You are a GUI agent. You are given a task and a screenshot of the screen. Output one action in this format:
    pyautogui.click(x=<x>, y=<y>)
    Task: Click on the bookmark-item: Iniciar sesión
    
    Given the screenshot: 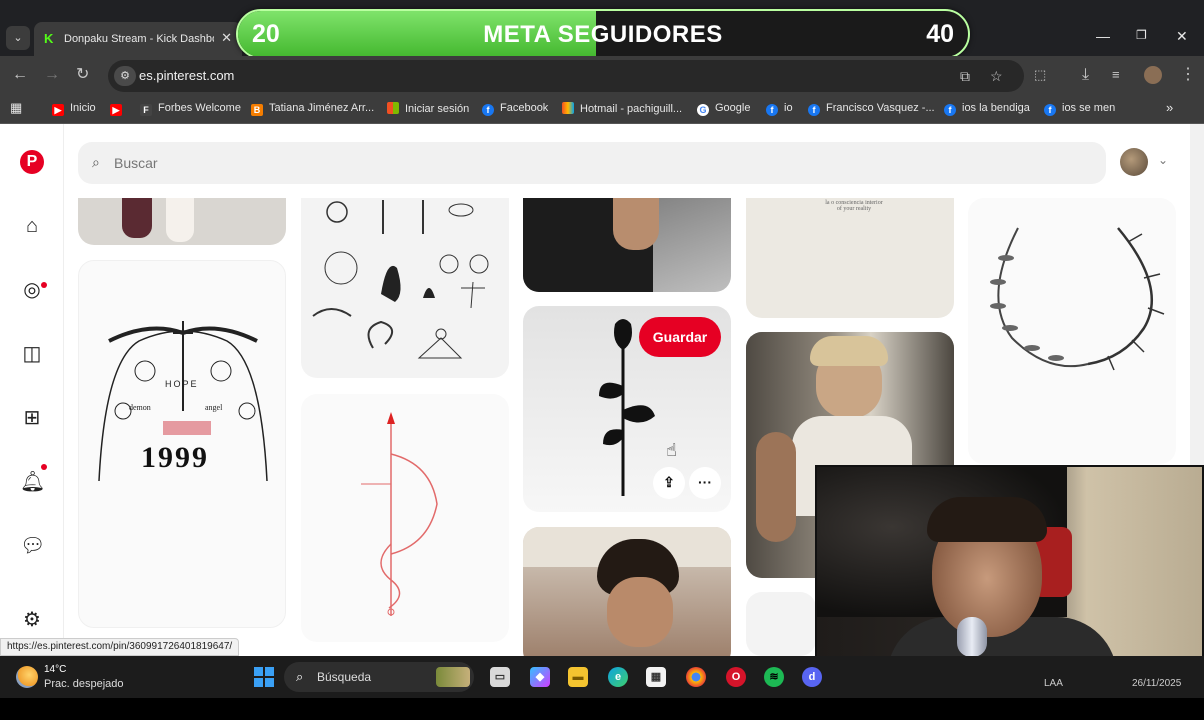 What is the action you would take?
    pyautogui.click(x=428, y=108)
    